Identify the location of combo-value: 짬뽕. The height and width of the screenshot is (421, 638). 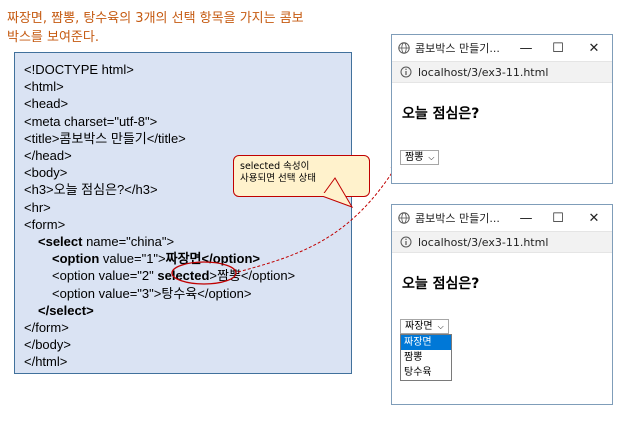
(414, 157).